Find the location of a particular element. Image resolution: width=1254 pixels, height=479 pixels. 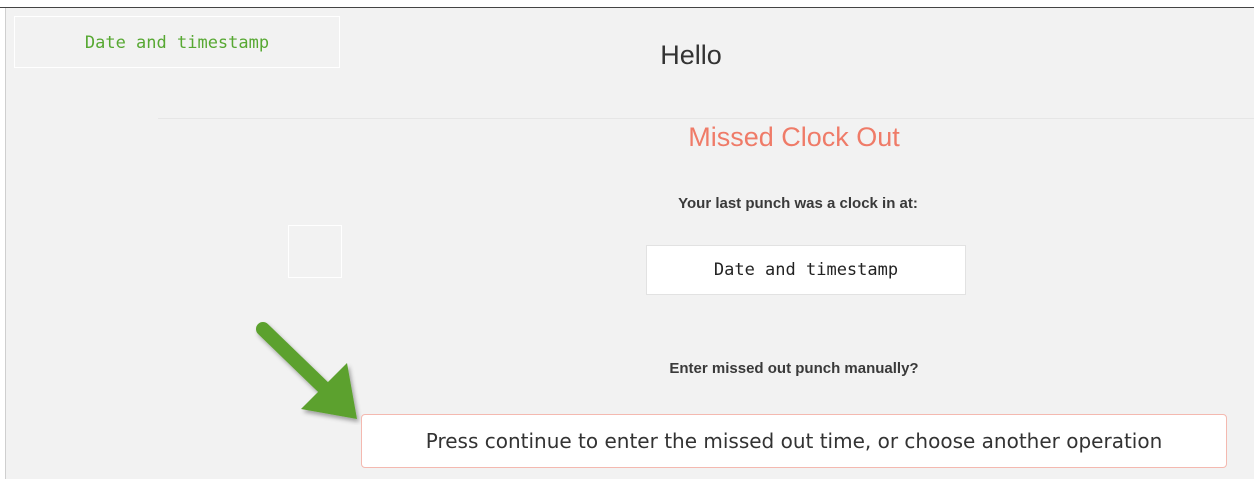

empty-placeholder-box is located at coordinates (315, 251).